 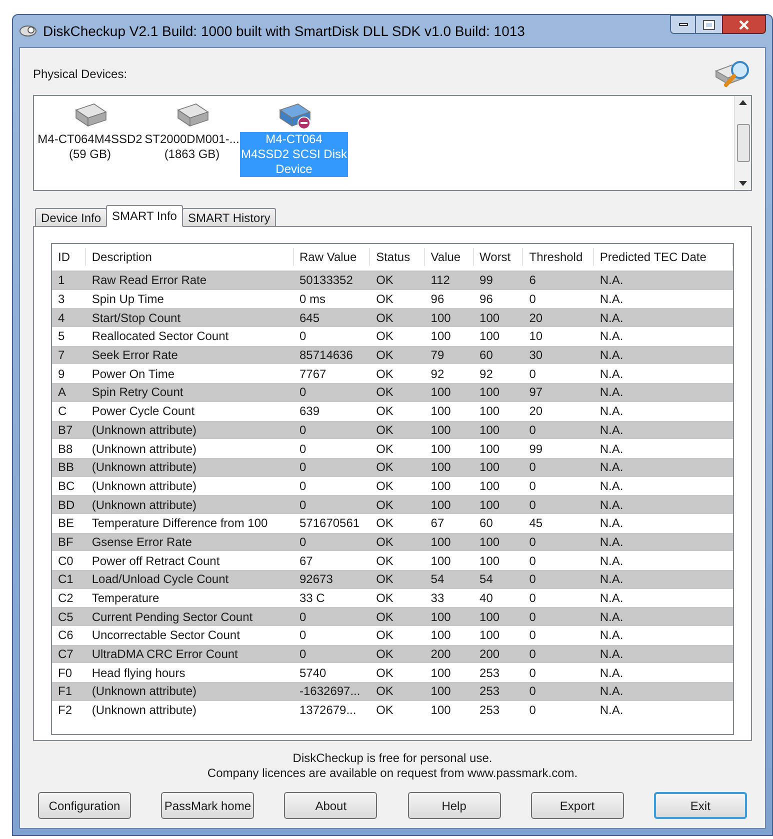 What do you see at coordinates (66, 505) in the screenshot?
I see `table-cell-text: BD` at bounding box center [66, 505].